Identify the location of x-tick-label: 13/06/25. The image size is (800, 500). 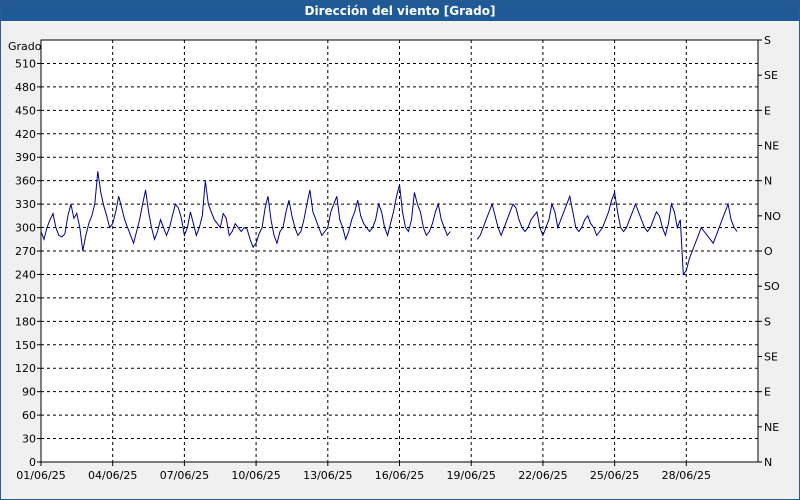
(327, 475).